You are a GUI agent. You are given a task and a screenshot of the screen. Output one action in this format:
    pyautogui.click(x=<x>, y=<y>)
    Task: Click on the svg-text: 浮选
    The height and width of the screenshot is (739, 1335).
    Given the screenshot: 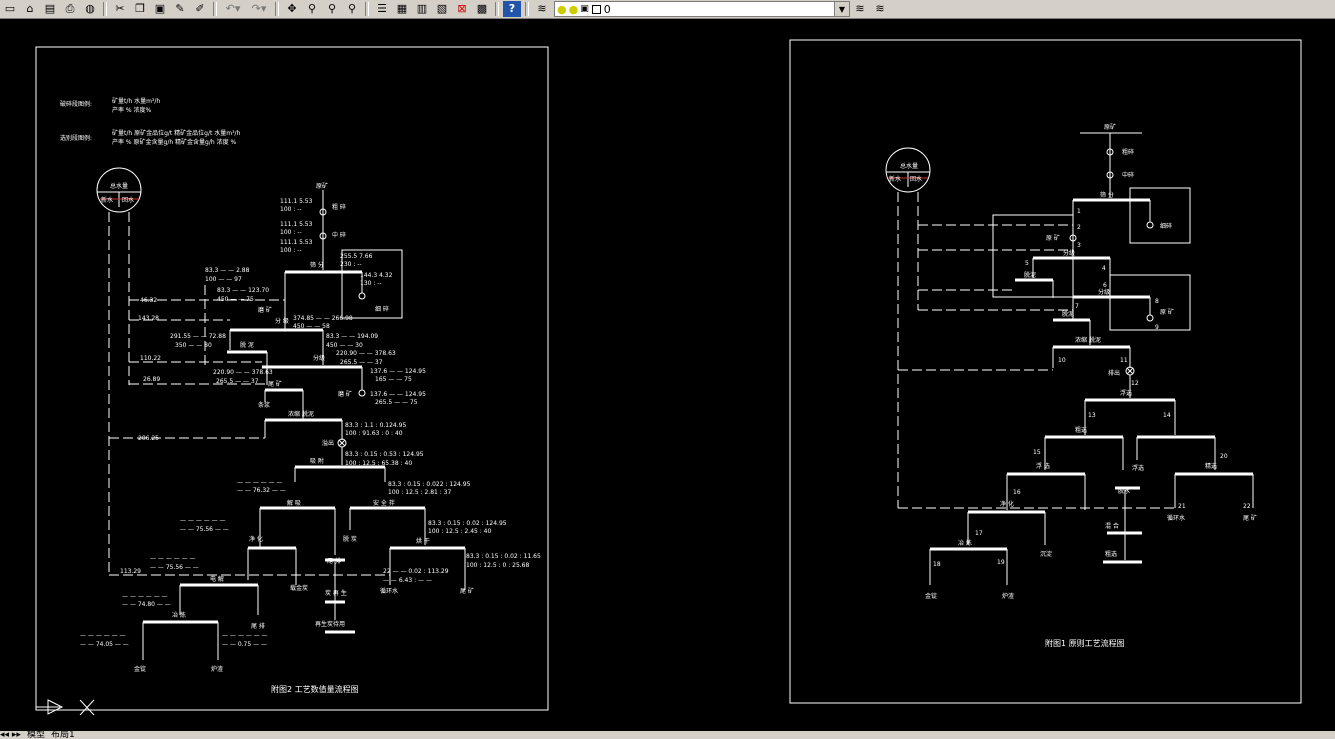 What is the action you would take?
    pyautogui.click(x=1138, y=468)
    